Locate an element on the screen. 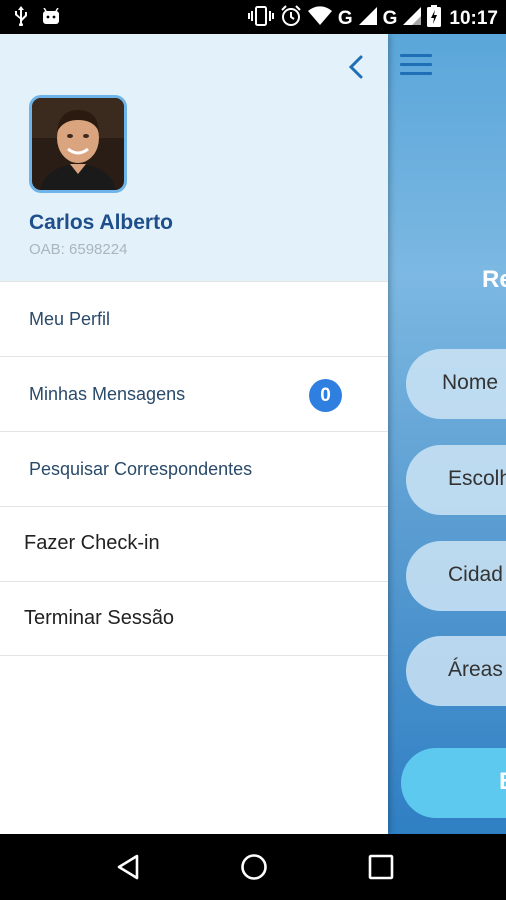 This screenshot has width=506, height=900. name-field: Nome is located at coordinates (456, 384).